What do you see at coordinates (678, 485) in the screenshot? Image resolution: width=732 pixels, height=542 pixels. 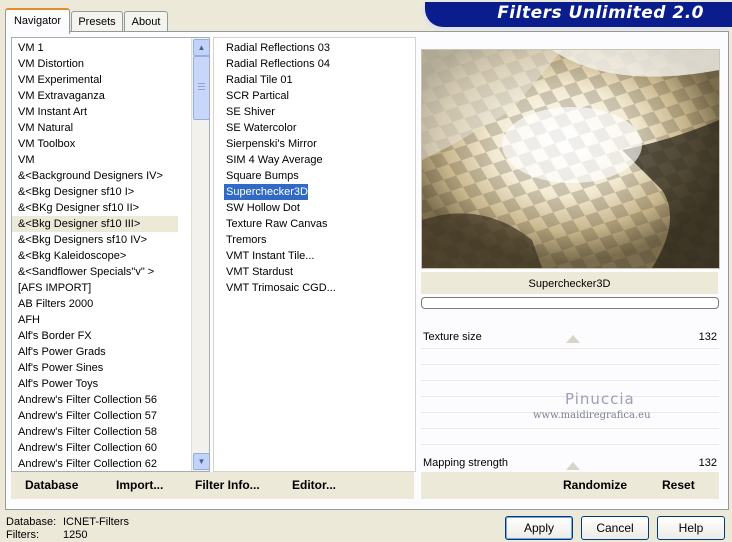 I see `reset-button: Reset` at bounding box center [678, 485].